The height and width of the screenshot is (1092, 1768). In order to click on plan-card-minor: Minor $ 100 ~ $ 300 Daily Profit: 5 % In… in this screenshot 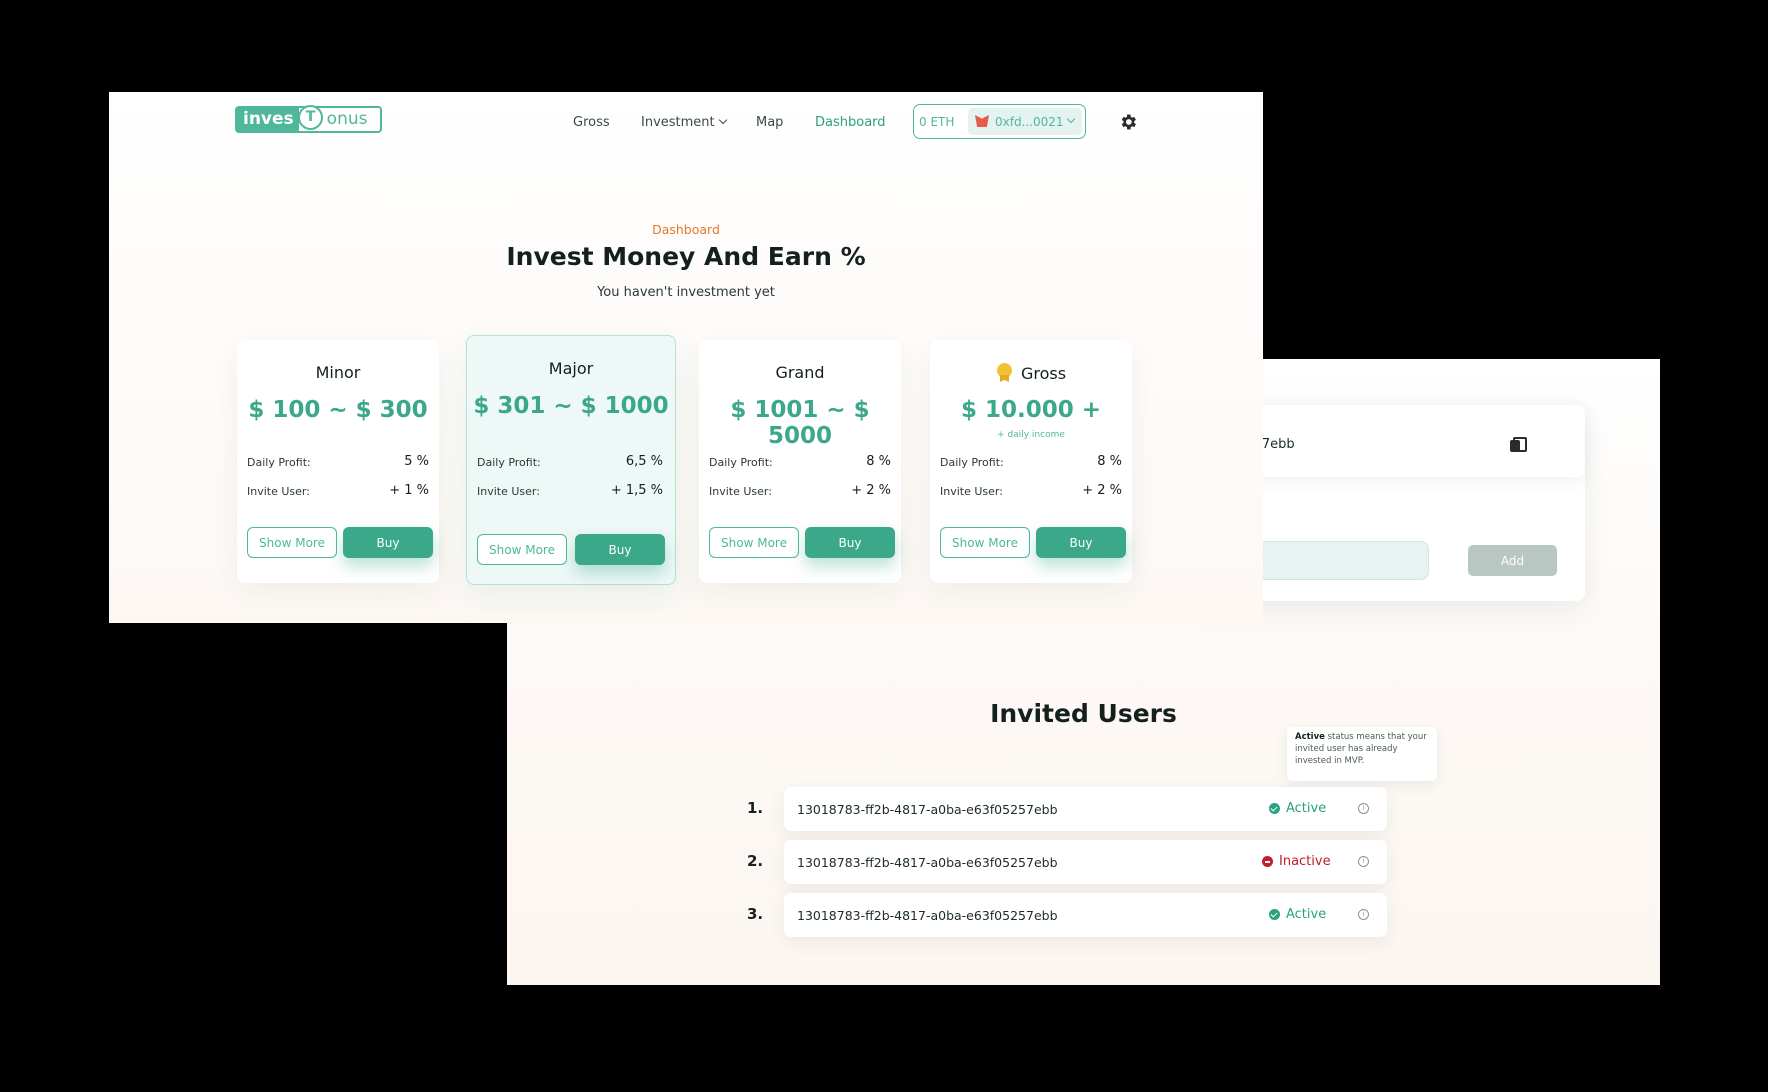, I will do `click(338, 461)`.